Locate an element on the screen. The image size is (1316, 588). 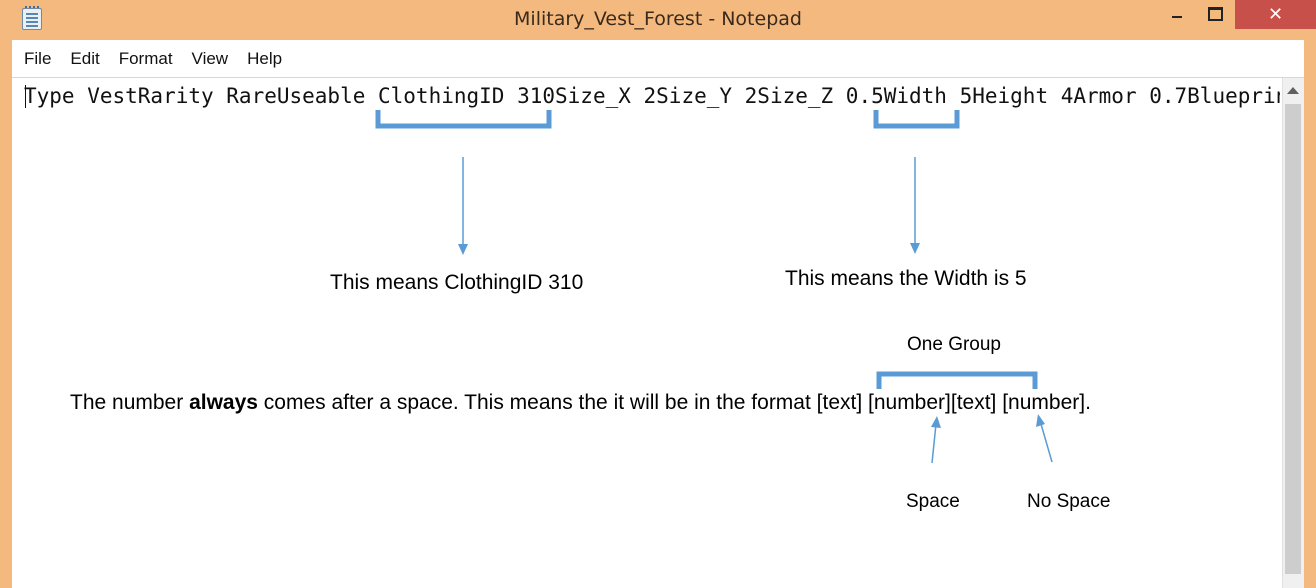
format-text-before: The number is located at coordinates (130, 402).